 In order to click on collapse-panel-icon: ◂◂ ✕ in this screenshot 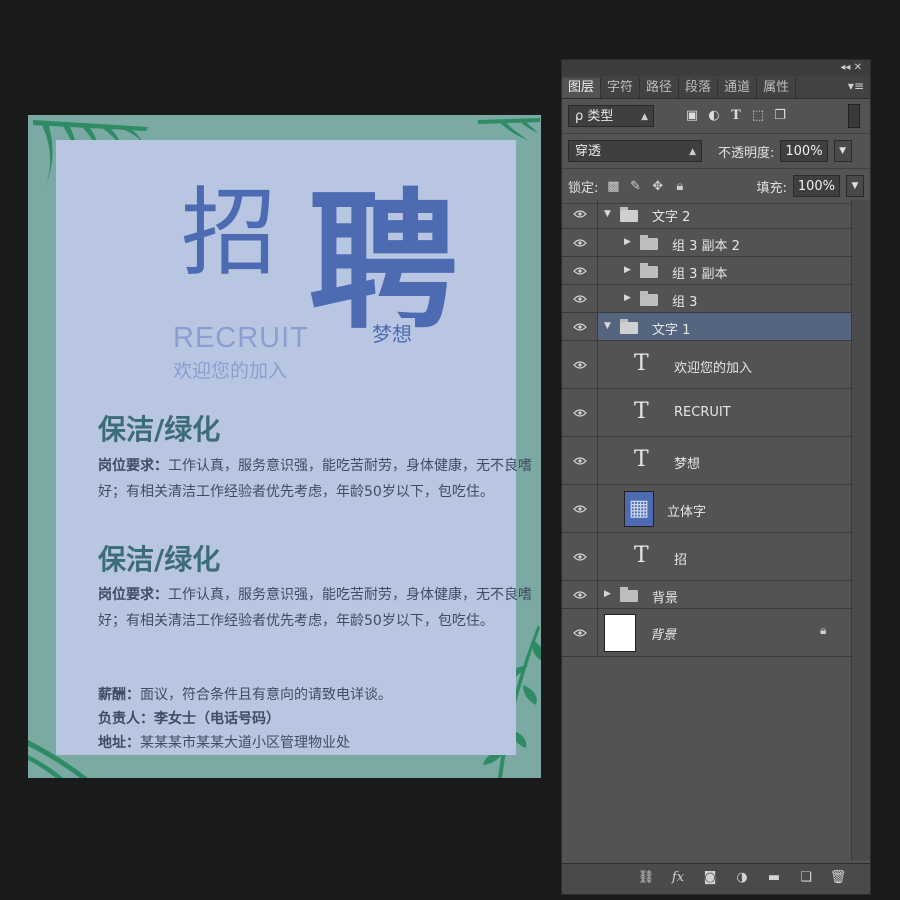, I will do `click(851, 67)`.